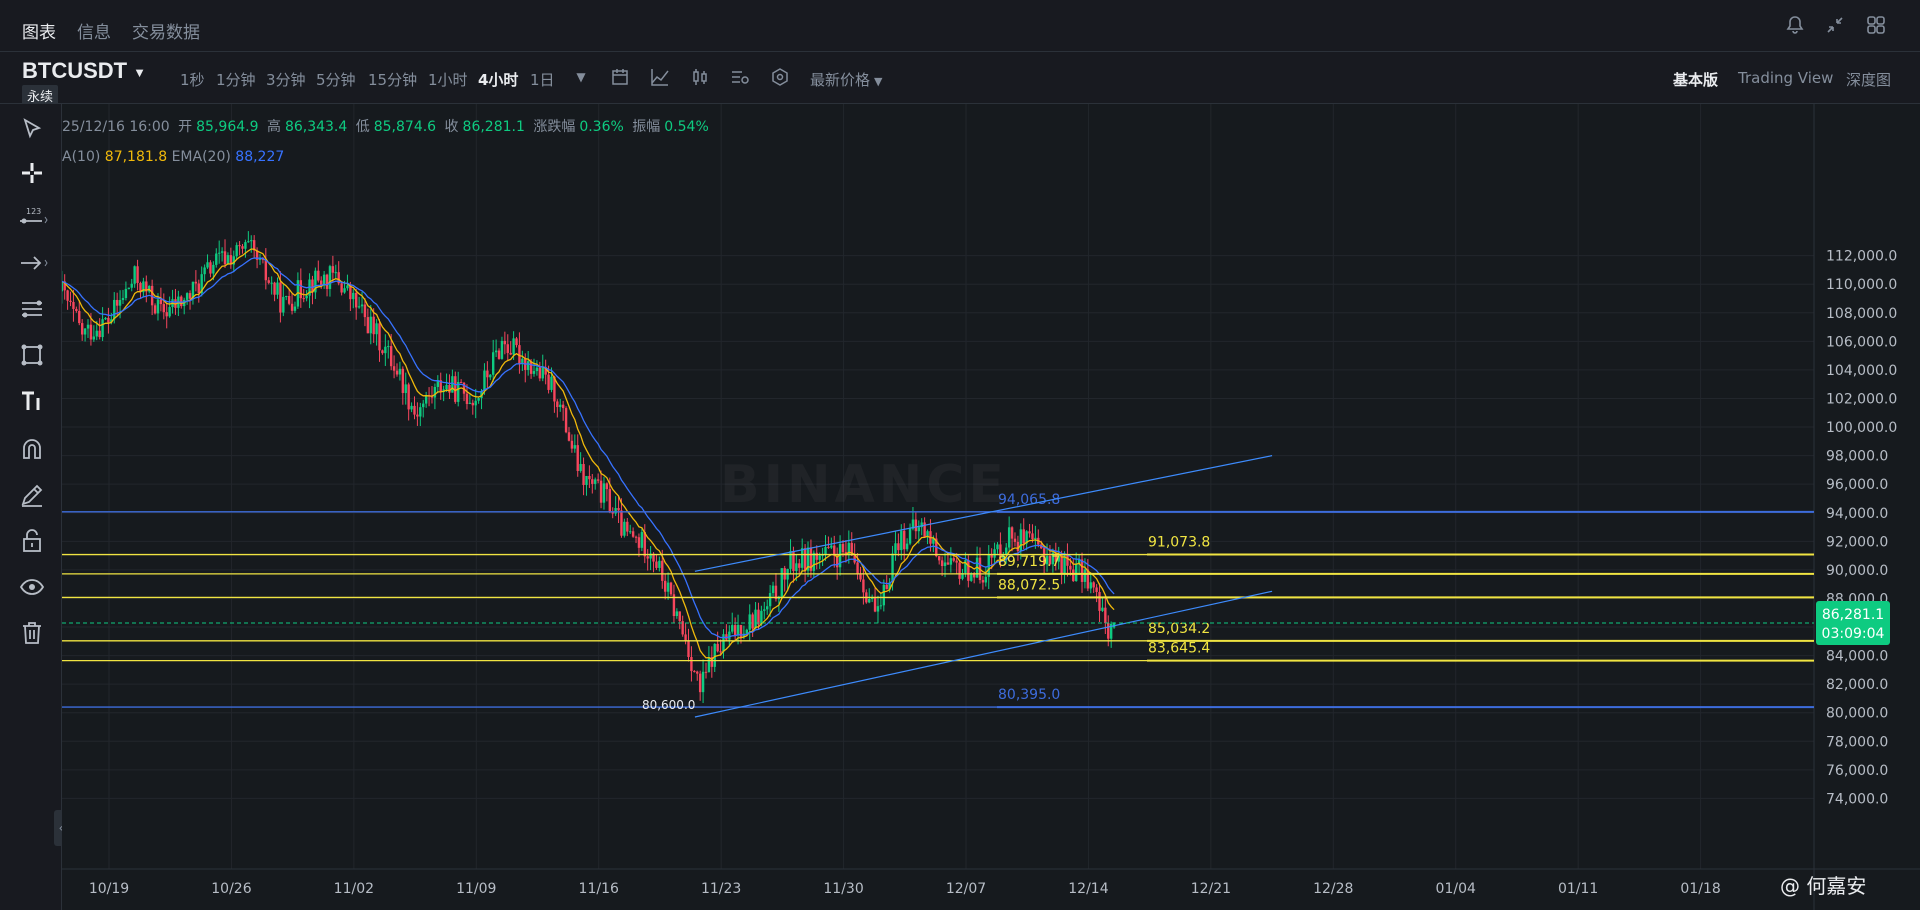 The height and width of the screenshot is (910, 1920). Describe the element at coordinates (1861, 342) in the screenshot. I see `price-tick-label: 106,000.0` at that location.